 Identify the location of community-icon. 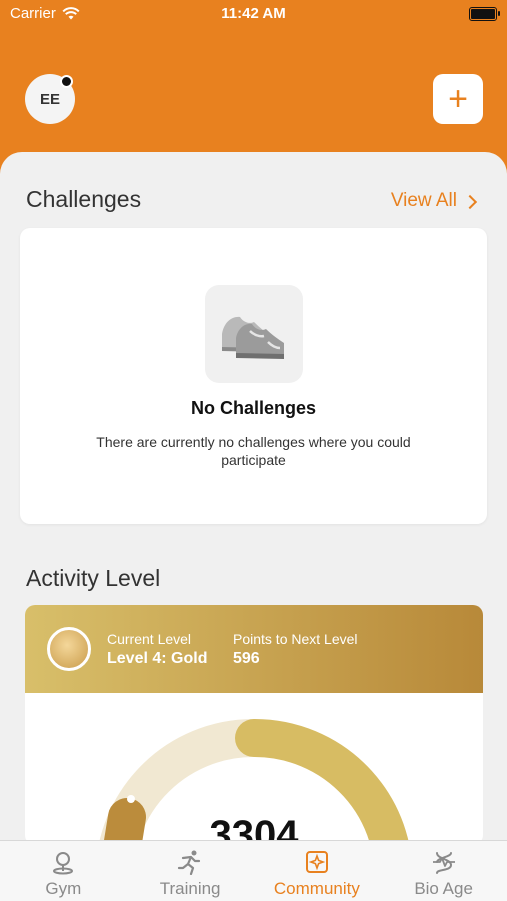
(317, 862).